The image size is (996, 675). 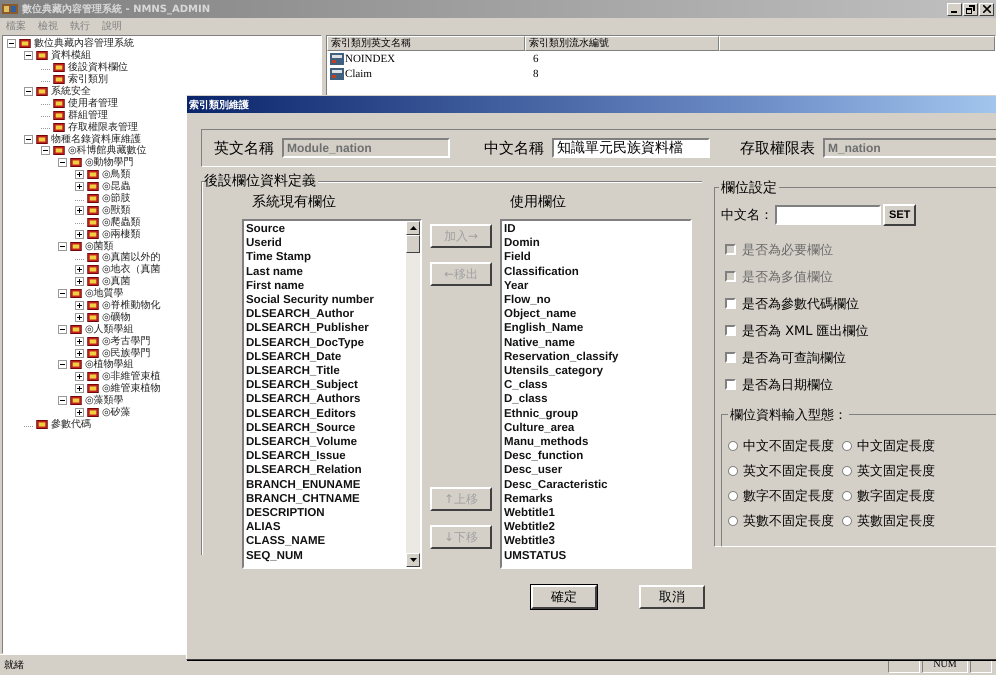 I want to click on tree-item: 存取權限表管理, so click(x=103, y=127).